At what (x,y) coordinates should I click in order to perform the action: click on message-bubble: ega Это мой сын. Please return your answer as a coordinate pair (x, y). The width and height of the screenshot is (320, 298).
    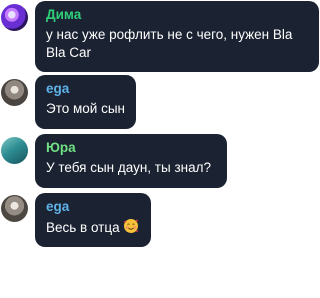
    Looking at the image, I should click on (85, 102).